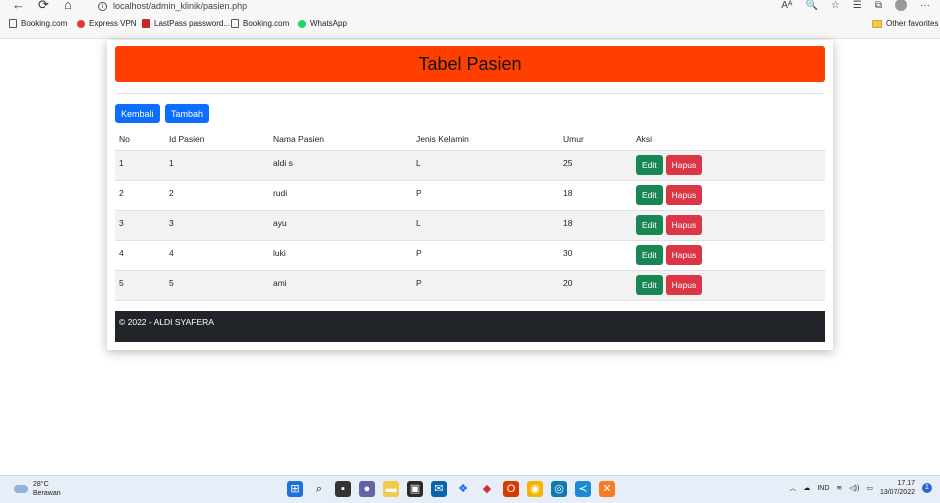  Describe the element at coordinates (487, 489) in the screenshot. I see `git-icon: ◆` at that location.